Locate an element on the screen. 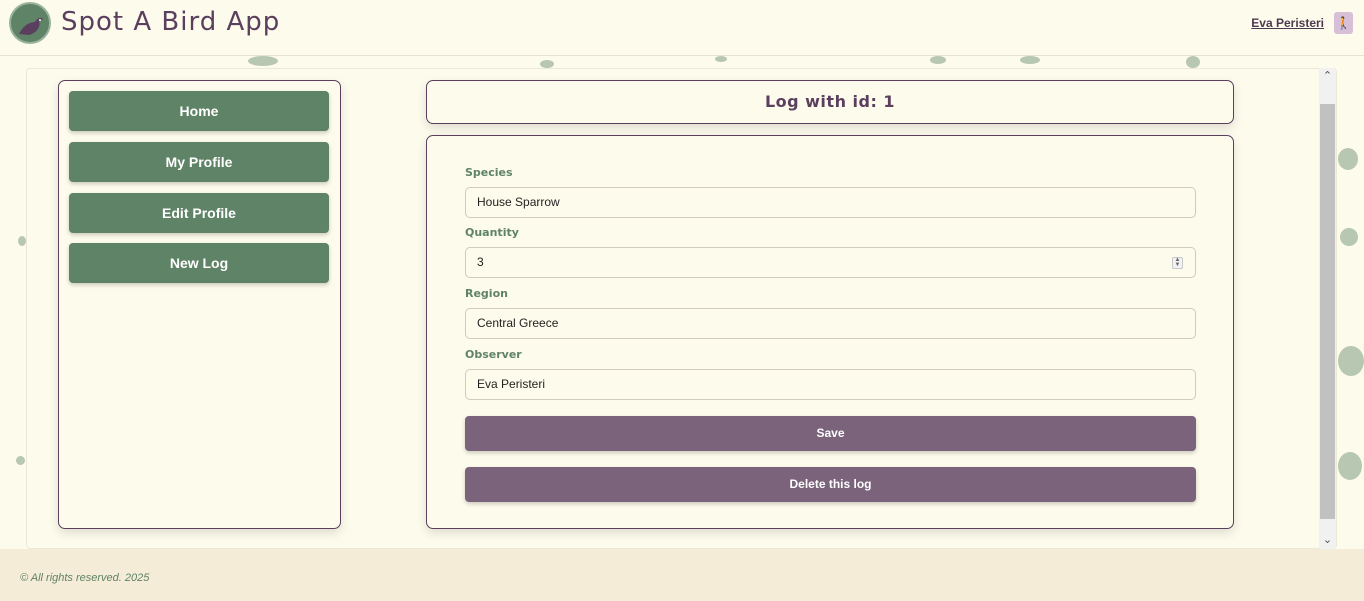  page-title: Log with id: 1 is located at coordinates (830, 102).